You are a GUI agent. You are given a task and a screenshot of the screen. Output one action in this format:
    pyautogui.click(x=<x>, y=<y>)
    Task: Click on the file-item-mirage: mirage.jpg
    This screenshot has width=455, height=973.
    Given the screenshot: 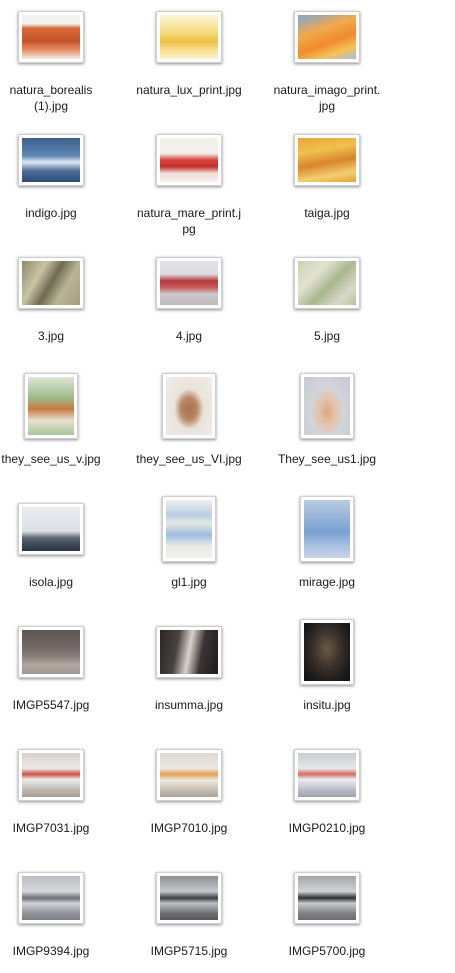 What is the action you would take?
    pyautogui.click(x=327, y=549)
    